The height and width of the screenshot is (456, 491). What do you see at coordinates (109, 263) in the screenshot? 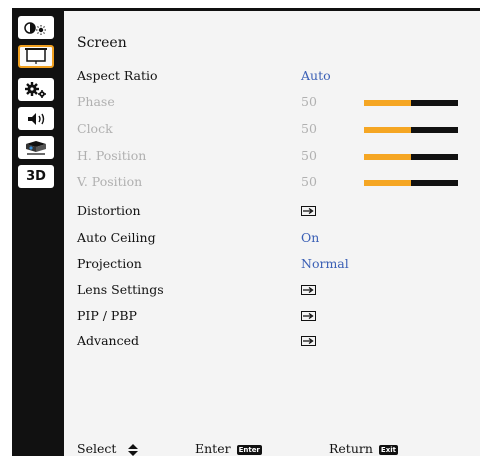
I see `menu-row-label: Projection` at bounding box center [109, 263].